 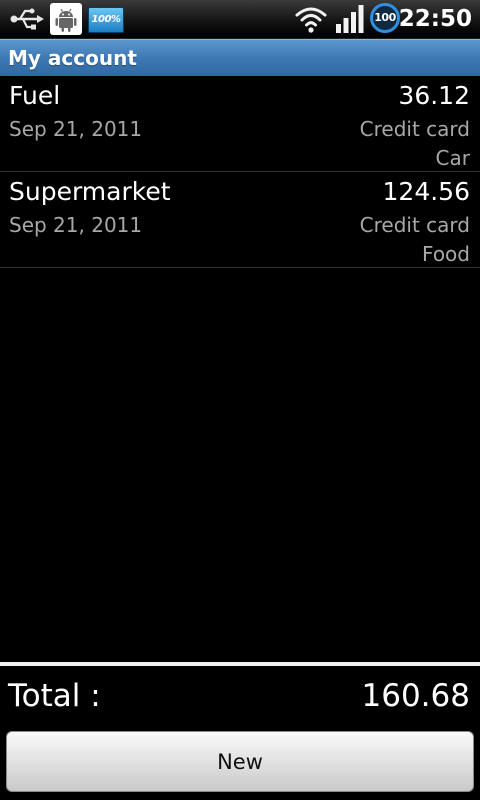 I want to click on android-debug-icon, so click(x=66, y=19).